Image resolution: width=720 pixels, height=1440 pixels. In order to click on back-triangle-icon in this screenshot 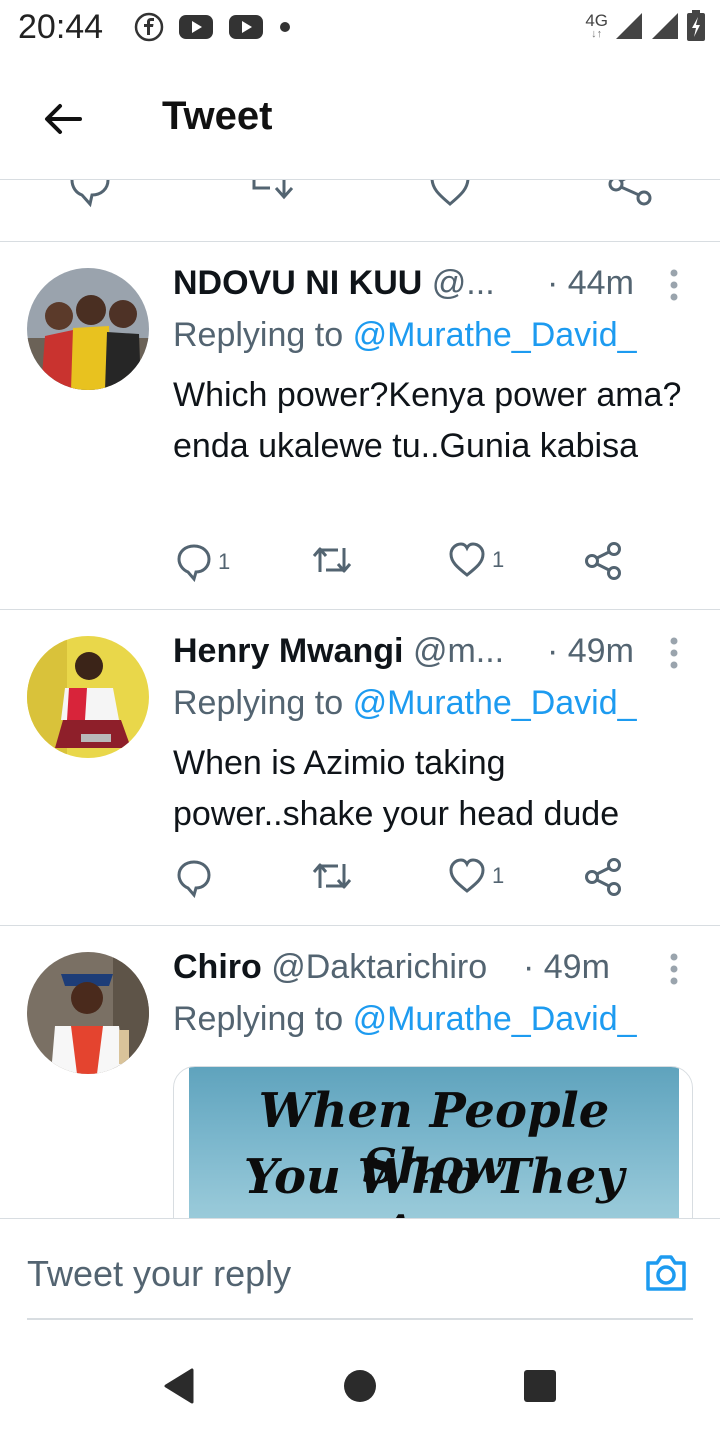, I will do `click(179, 1386)`.